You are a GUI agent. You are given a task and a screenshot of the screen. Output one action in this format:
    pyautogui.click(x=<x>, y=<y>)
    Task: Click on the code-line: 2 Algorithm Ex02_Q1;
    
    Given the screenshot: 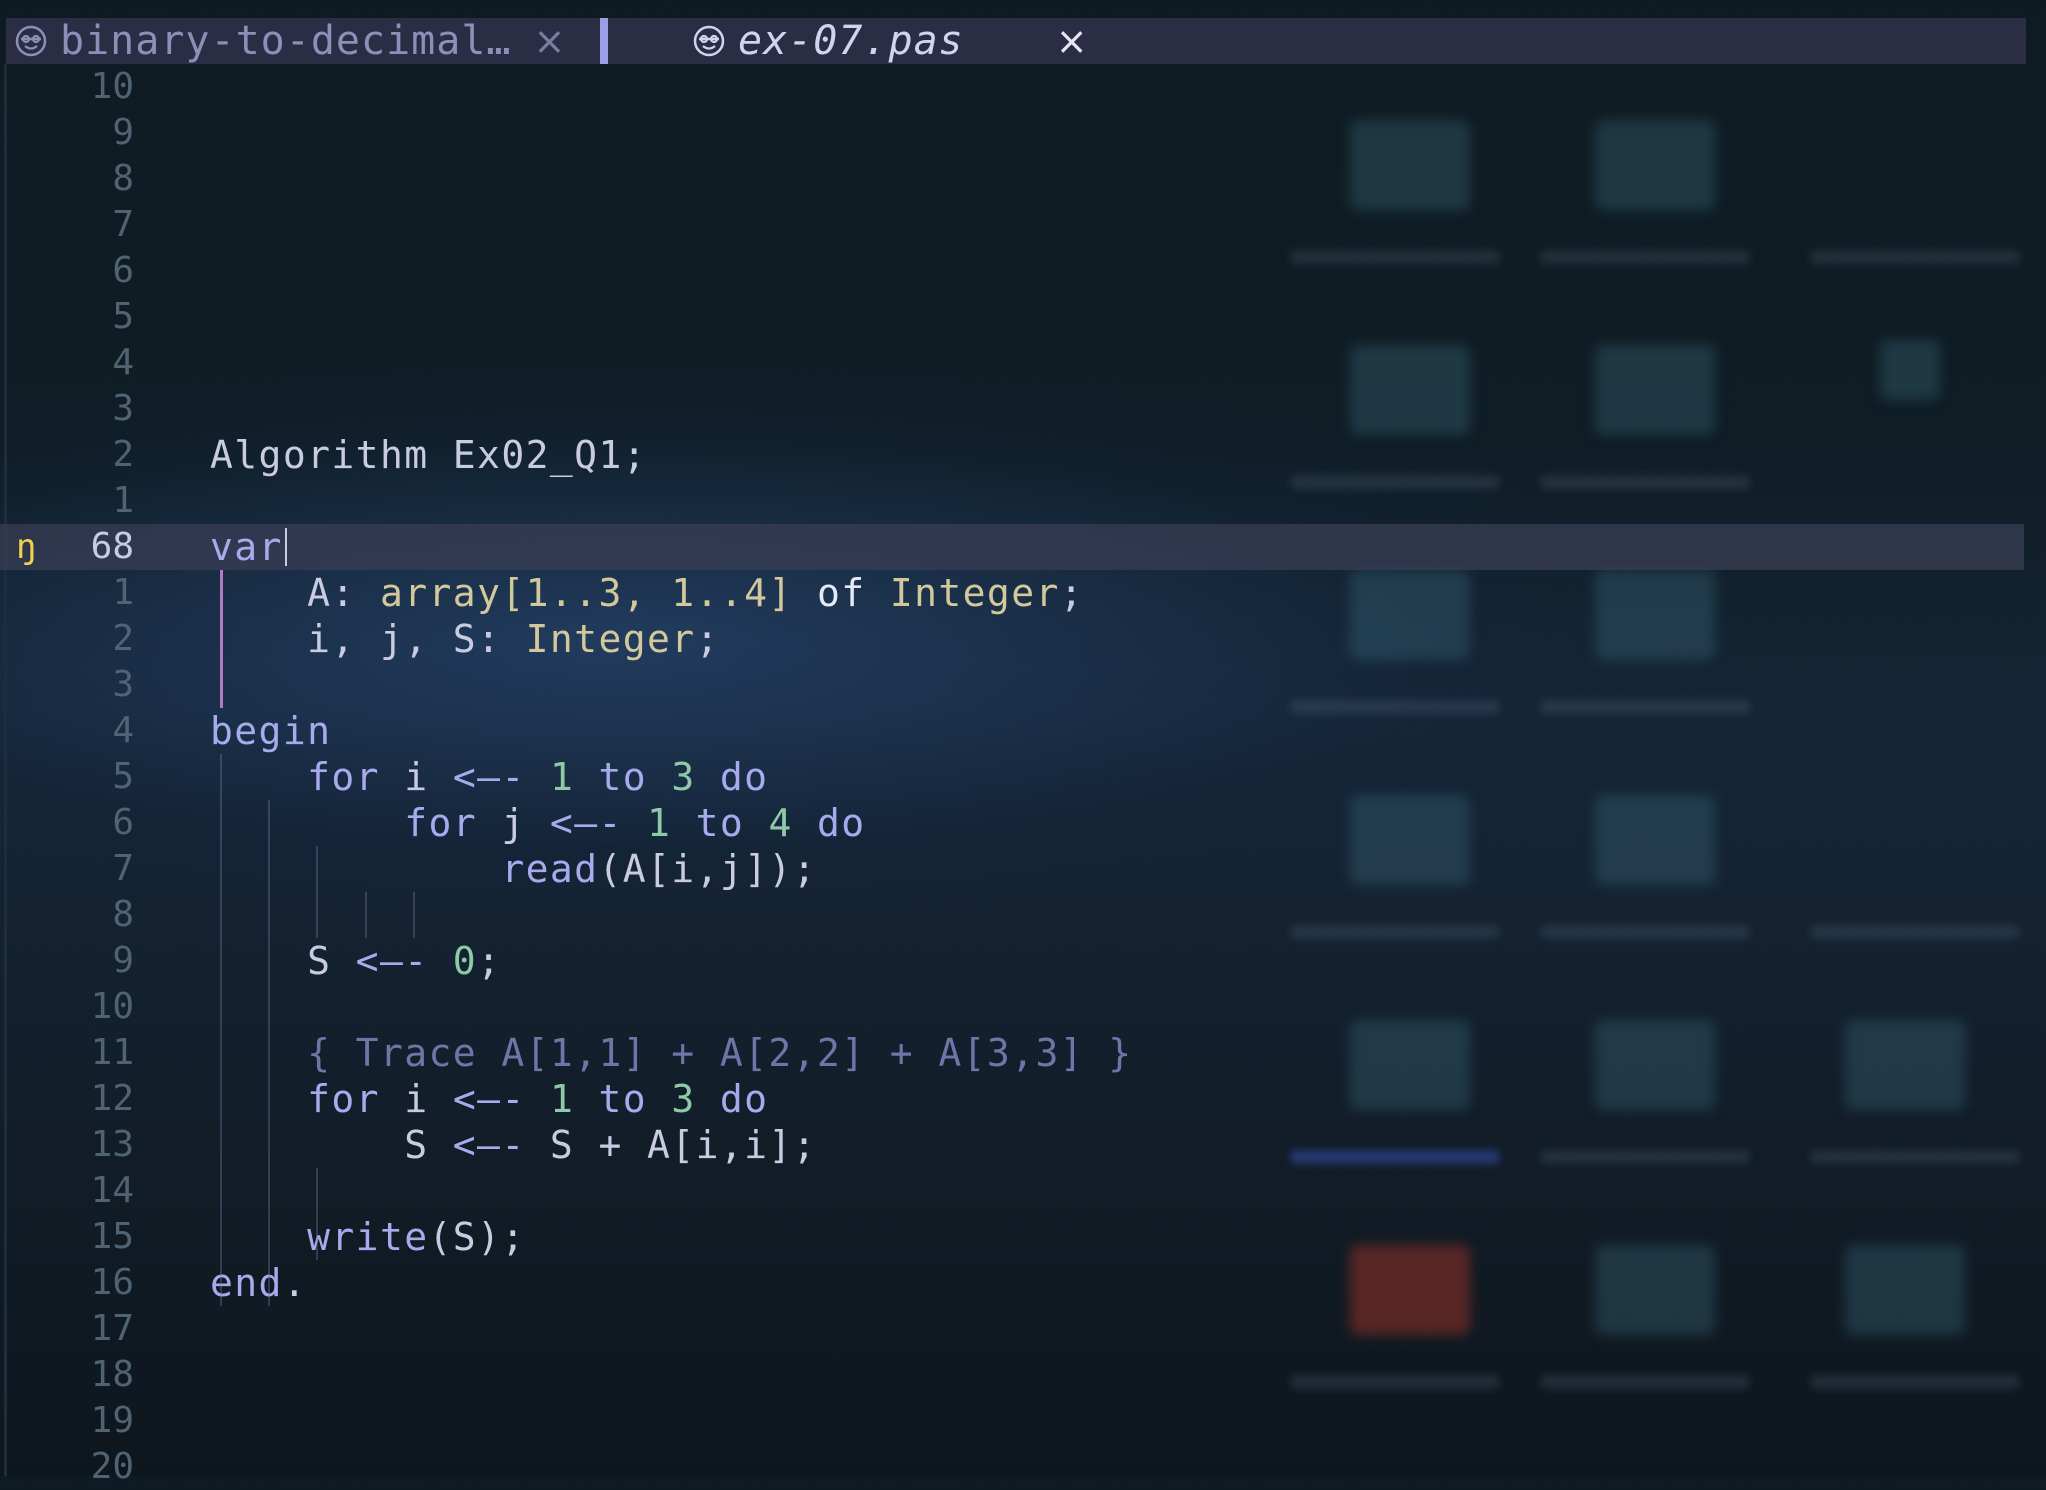 What is the action you would take?
    pyautogui.click(x=1015, y=455)
    